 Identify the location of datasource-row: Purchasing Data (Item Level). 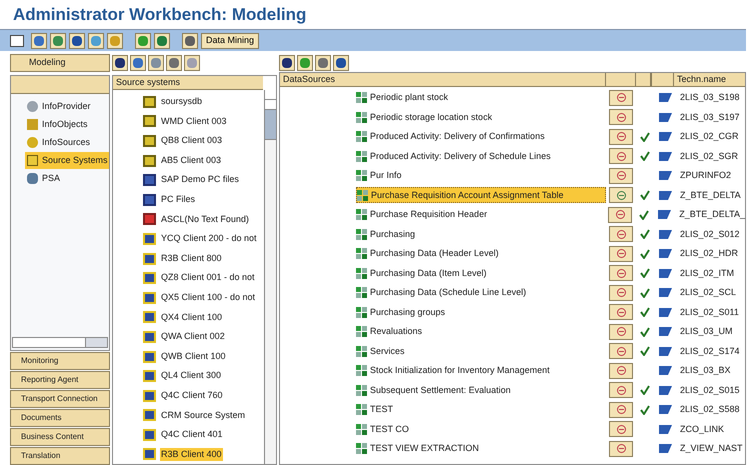
(481, 273).